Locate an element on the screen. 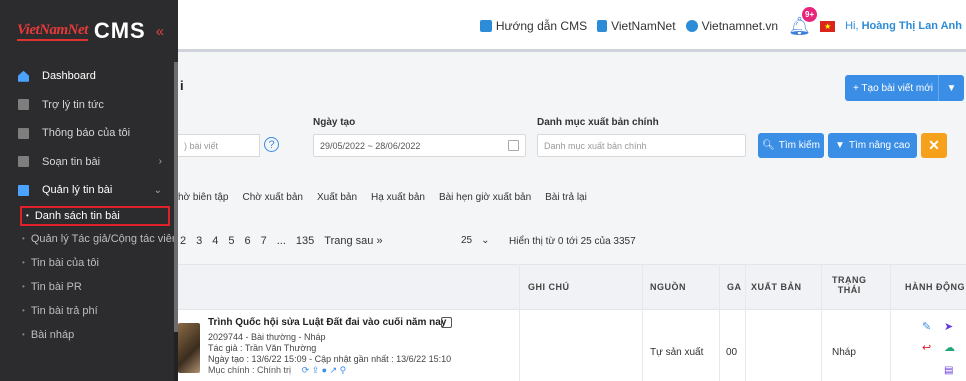 Image resolution: width=966 pixels, height=381 pixels. sidebar-item-label: Dashboard is located at coordinates (69, 76).